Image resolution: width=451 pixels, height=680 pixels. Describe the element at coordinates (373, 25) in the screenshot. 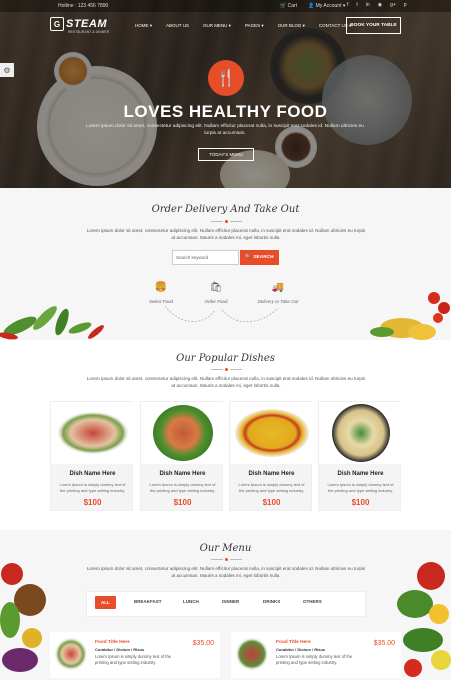

I see `book-table-button: BOOK YOUR TABLE` at that location.